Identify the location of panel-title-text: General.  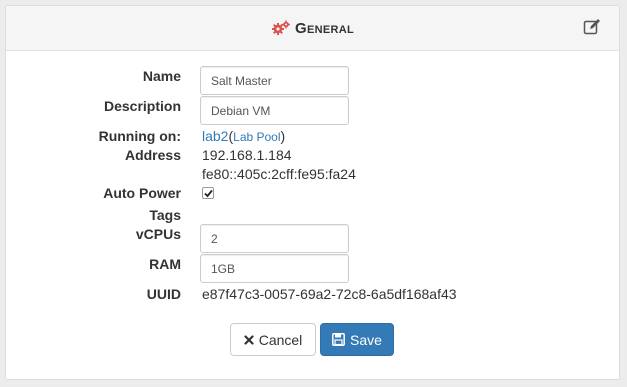
(324, 28).